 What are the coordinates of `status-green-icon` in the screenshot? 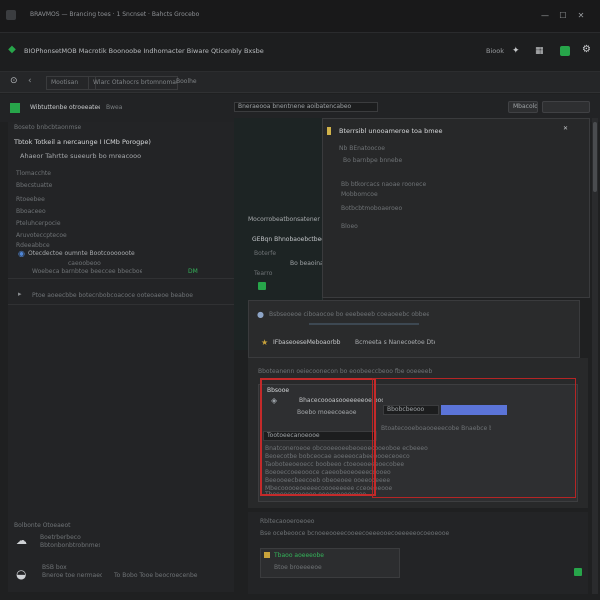 It's located at (578, 572).